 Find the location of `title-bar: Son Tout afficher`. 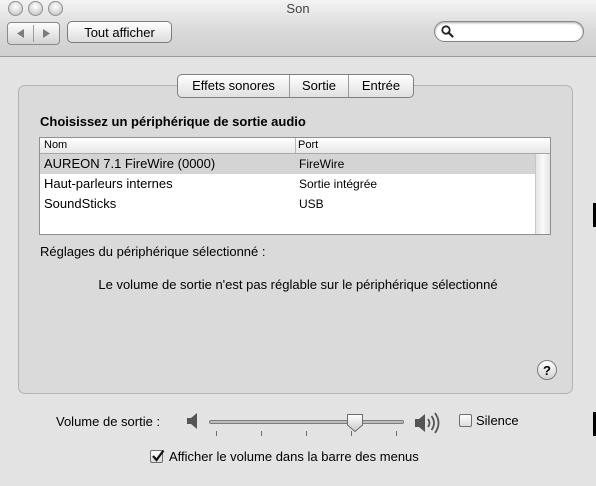

title-bar: Son Tout afficher is located at coordinates (298, 28).